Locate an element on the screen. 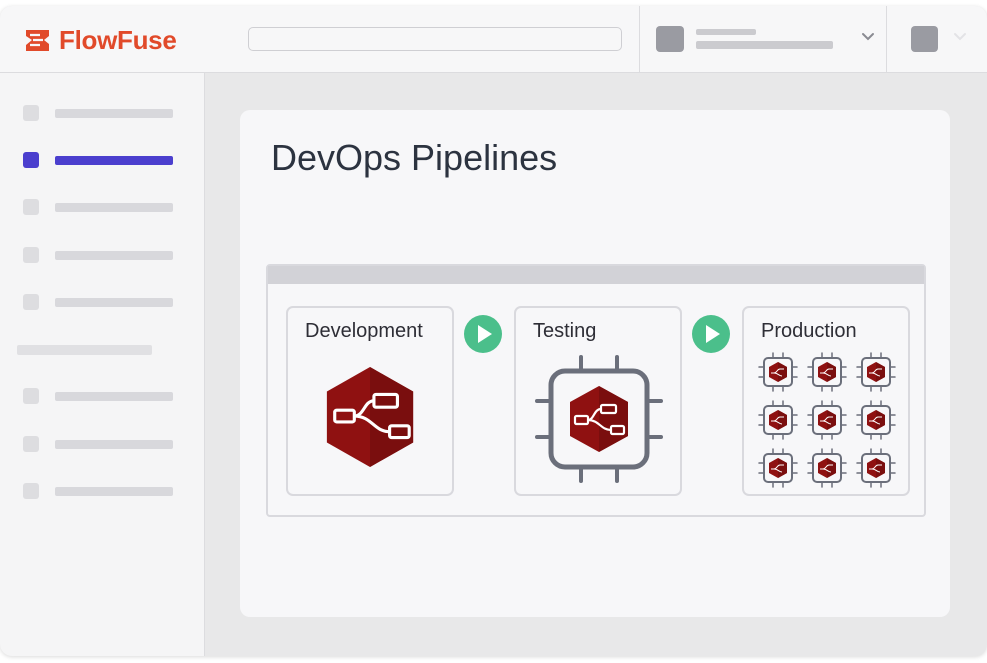 Image resolution: width=987 pixels, height=663 pixels. stage-label: Testing is located at coordinates (565, 331).